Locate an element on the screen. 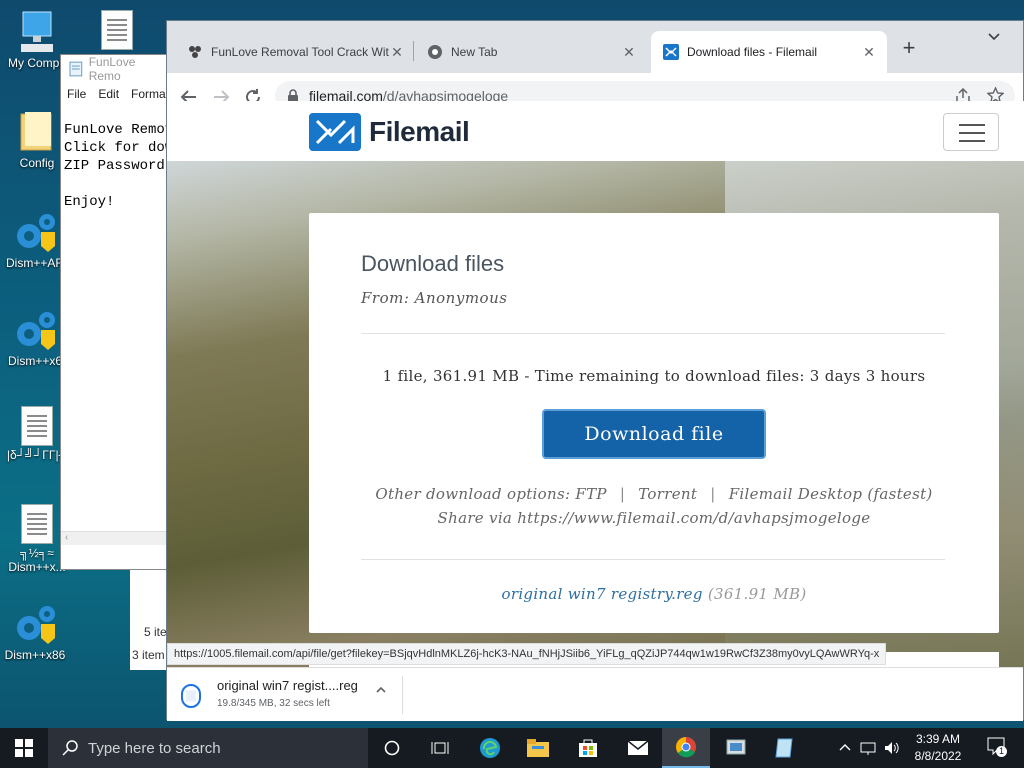 This screenshot has height=768, width=1024. option-torrent-link: Torrent is located at coordinates (667, 494).